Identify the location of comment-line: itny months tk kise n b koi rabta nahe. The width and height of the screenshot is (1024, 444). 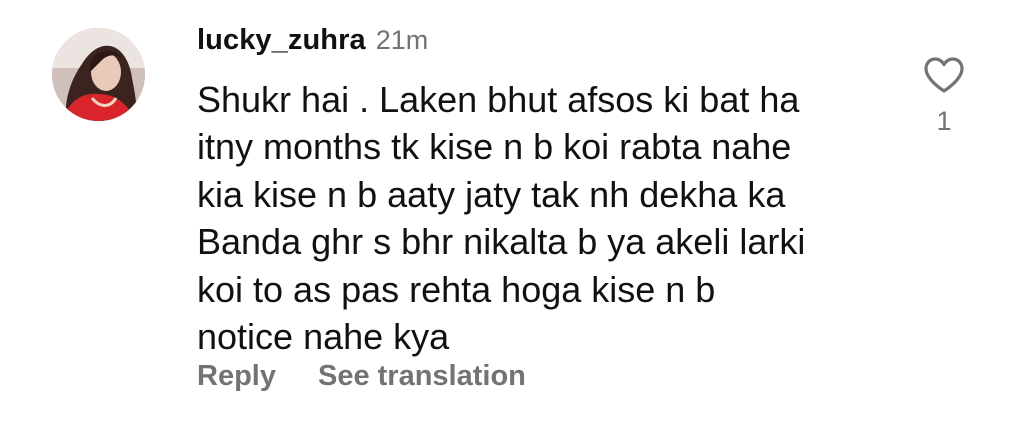
(494, 147).